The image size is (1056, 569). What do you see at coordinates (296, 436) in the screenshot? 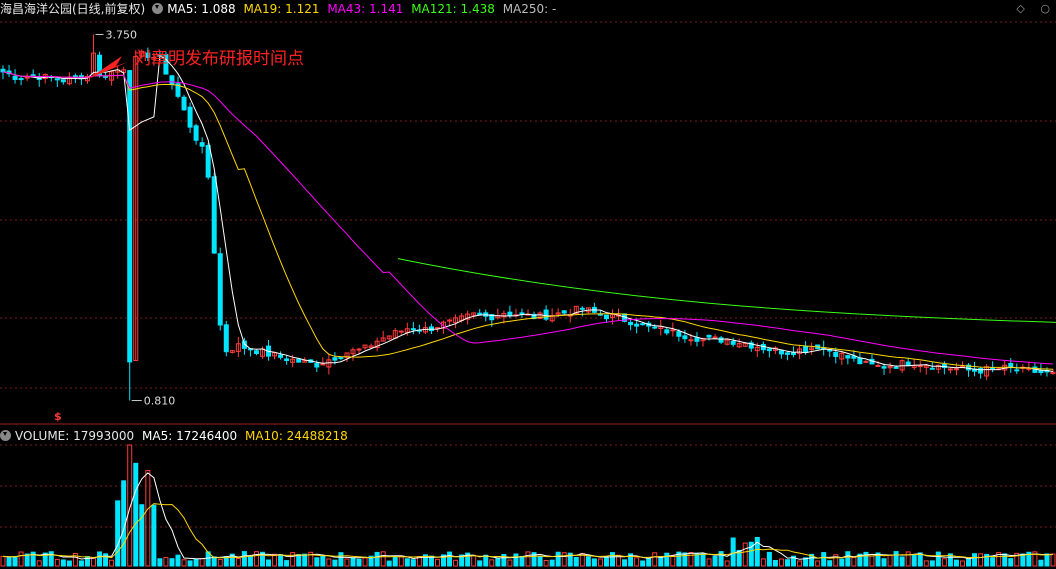
I see `volume-ma10-value: MA10: 24488218` at bounding box center [296, 436].